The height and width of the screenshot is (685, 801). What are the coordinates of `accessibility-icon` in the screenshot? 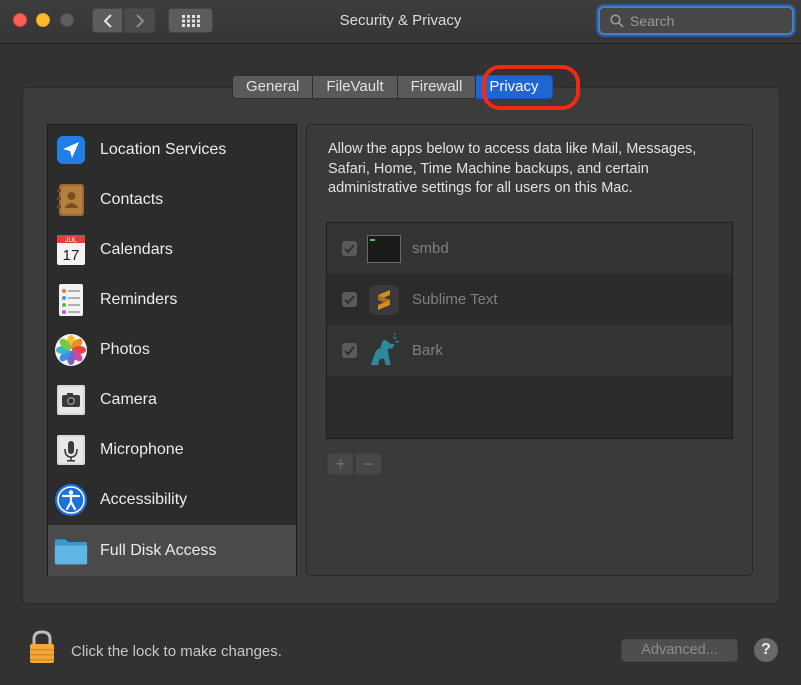 It's located at (71, 500).